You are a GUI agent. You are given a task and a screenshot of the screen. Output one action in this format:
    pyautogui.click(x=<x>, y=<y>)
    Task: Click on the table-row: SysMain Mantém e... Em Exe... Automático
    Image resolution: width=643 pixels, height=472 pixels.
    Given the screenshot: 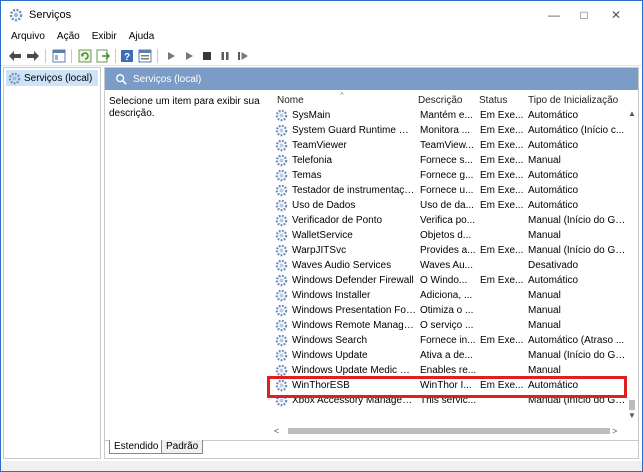 What is the action you would take?
    pyautogui.click(x=449, y=115)
    